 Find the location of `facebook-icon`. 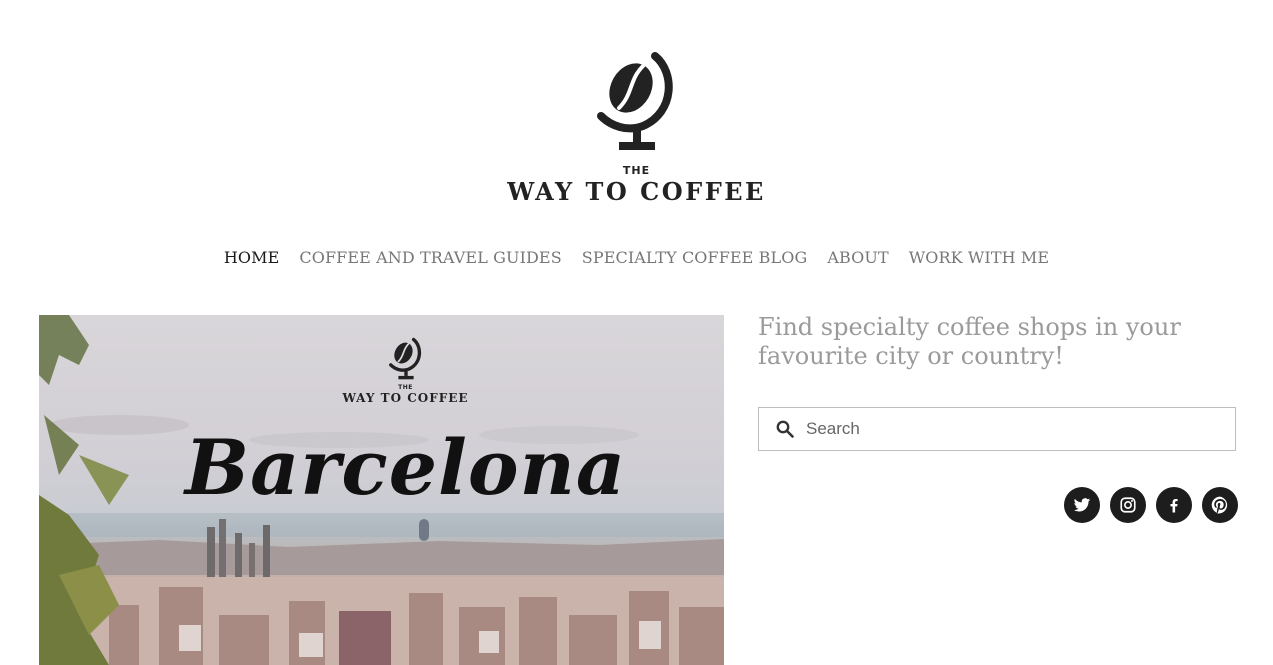

facebook-icon is located at coordinates (1174, 506).